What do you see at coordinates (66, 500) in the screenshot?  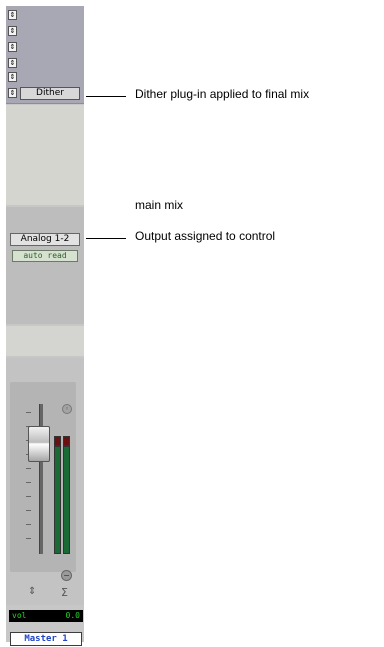 I see `level-meter-right` at bounding box center [66, 500].